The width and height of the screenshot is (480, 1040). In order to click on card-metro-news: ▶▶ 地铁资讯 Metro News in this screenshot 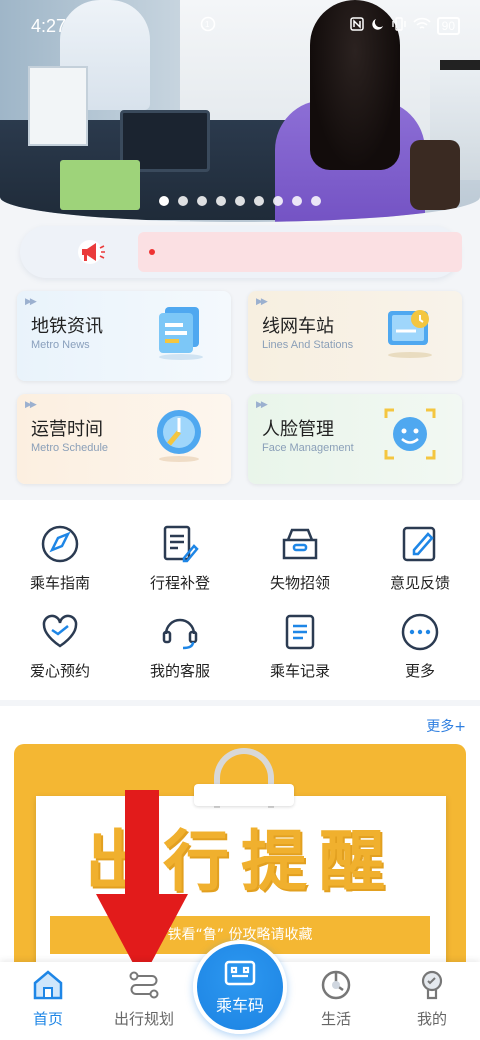, I will do `click(124, 336)`.